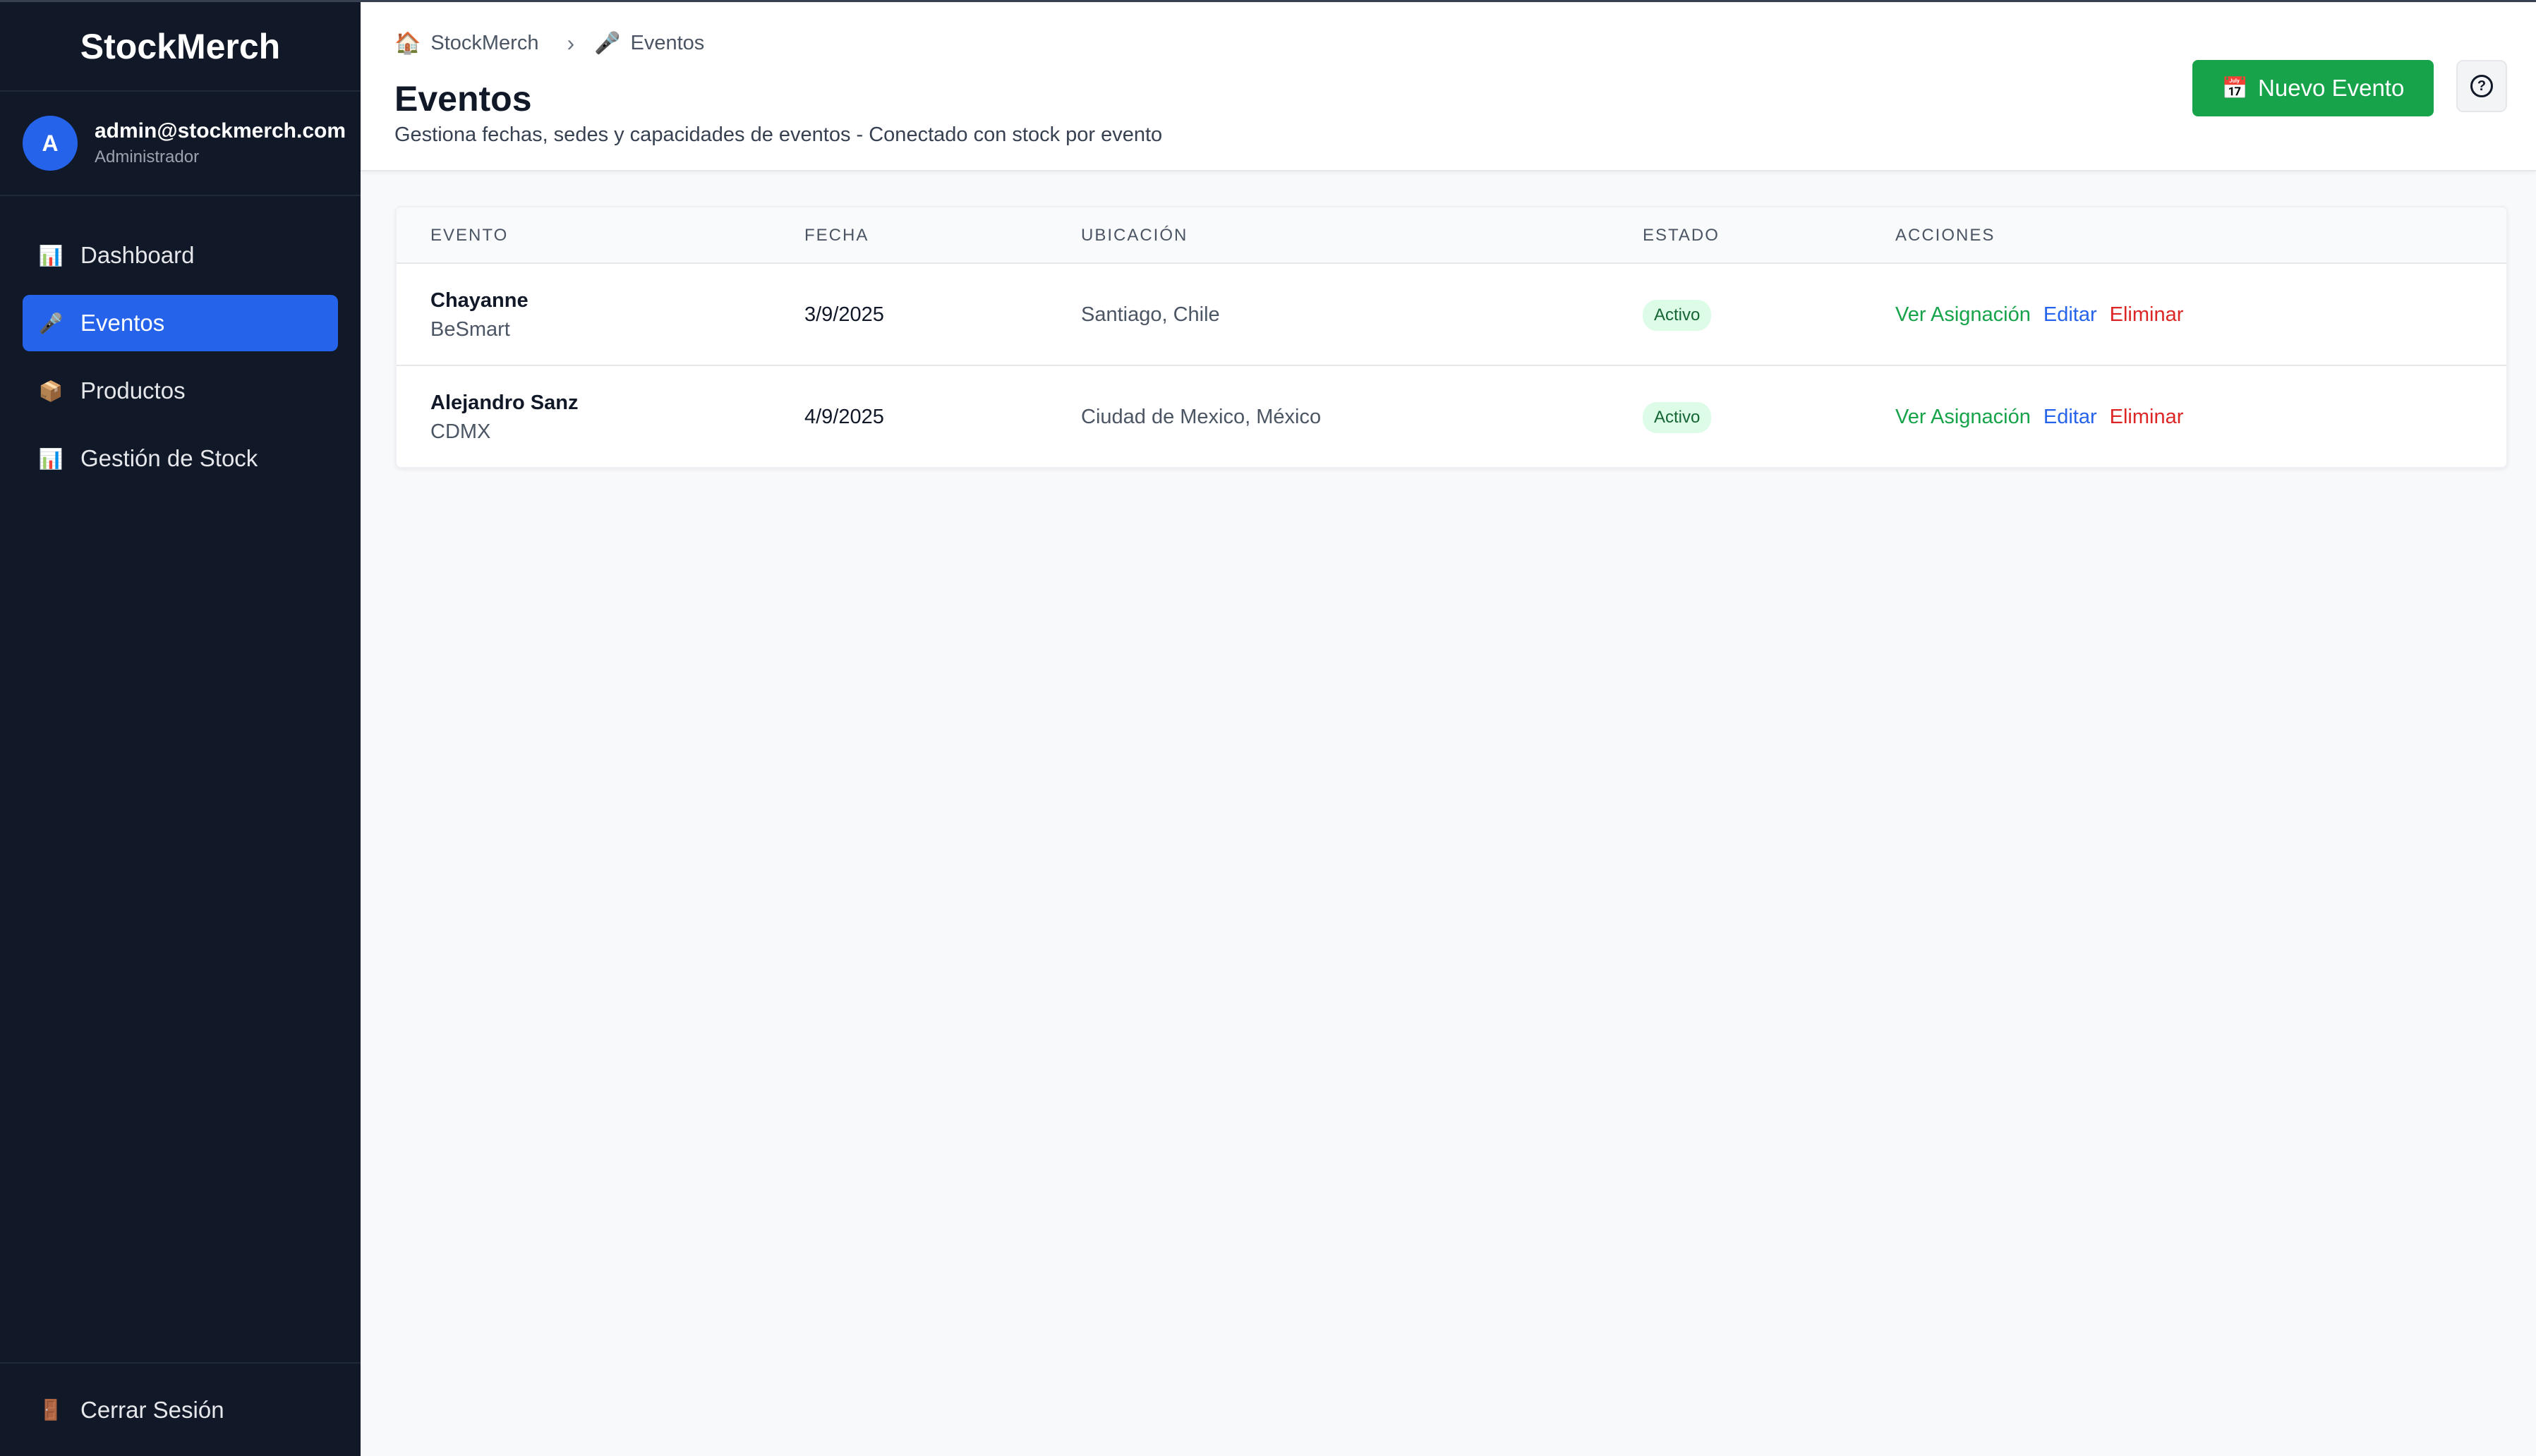 The height and width of the screenshot is (1456, 2536). I want to click on new-event-button: 📅 Nuevo Evento, so click(2313, 88).